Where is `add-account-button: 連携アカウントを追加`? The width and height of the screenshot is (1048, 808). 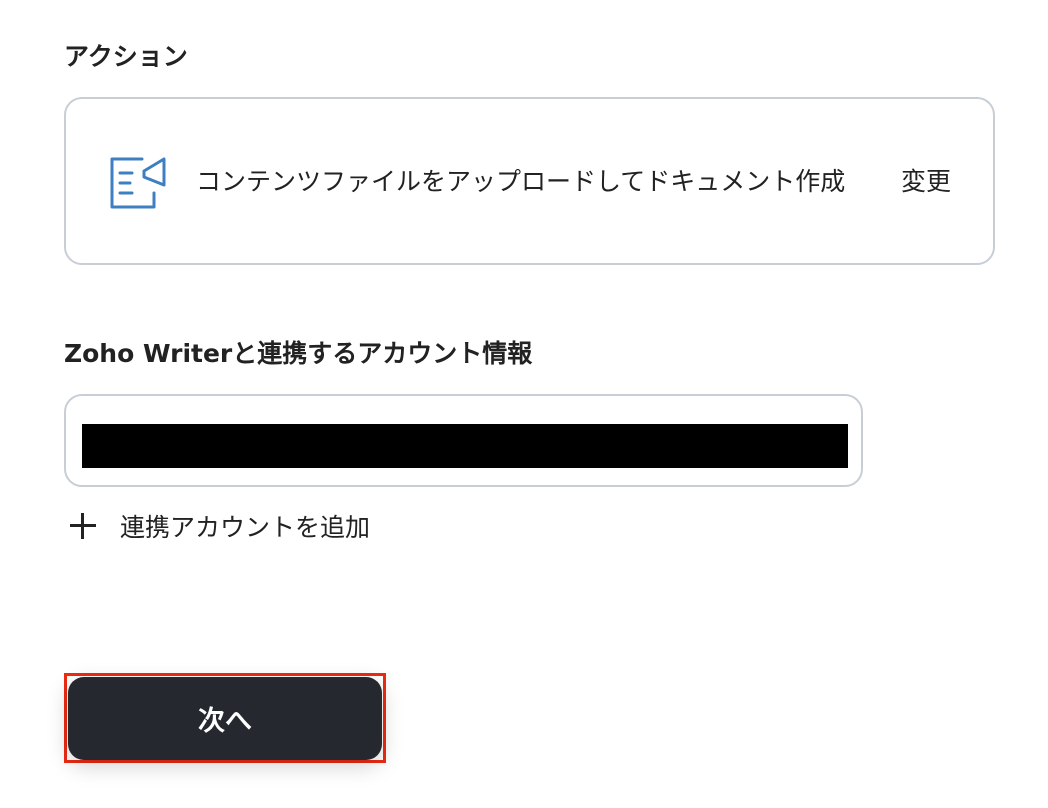 add-account-button: 連携アカウントを追加 is located at coordinates (219, 526).